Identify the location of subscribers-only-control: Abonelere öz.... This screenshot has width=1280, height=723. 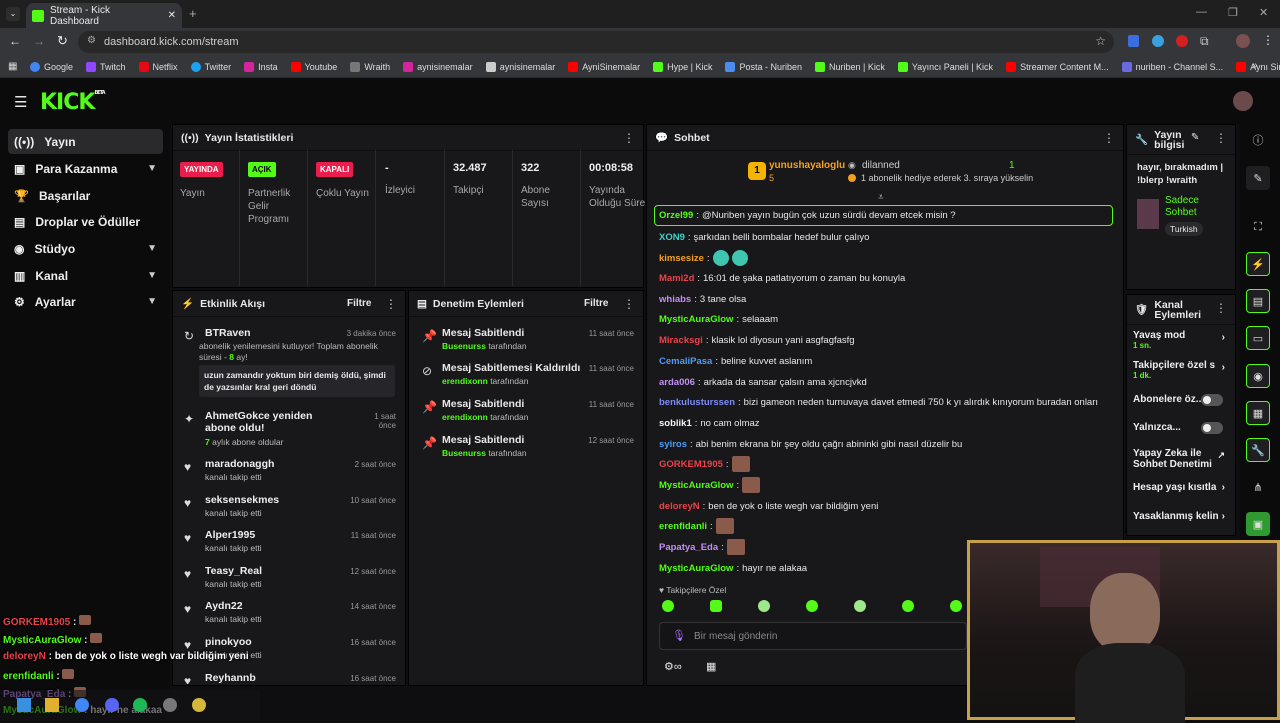
(1179, 401).